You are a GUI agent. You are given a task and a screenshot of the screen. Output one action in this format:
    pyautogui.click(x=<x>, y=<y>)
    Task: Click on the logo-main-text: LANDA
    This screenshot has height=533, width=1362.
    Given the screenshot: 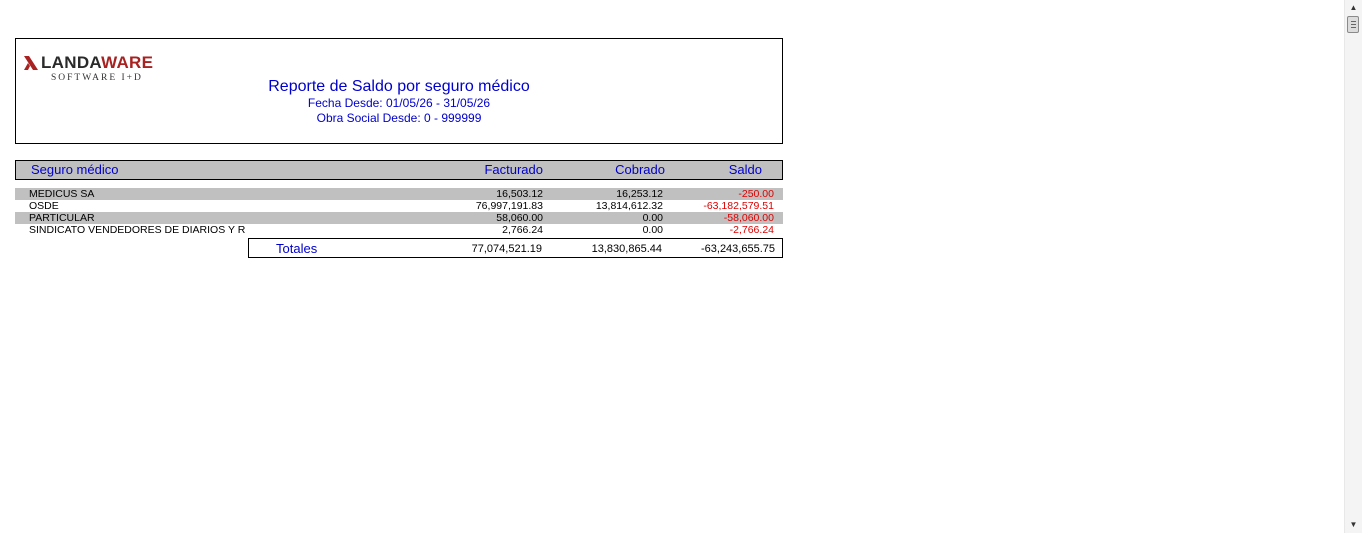 What is the action you would take?
    pyautogui.click(x=71, y=62)
    